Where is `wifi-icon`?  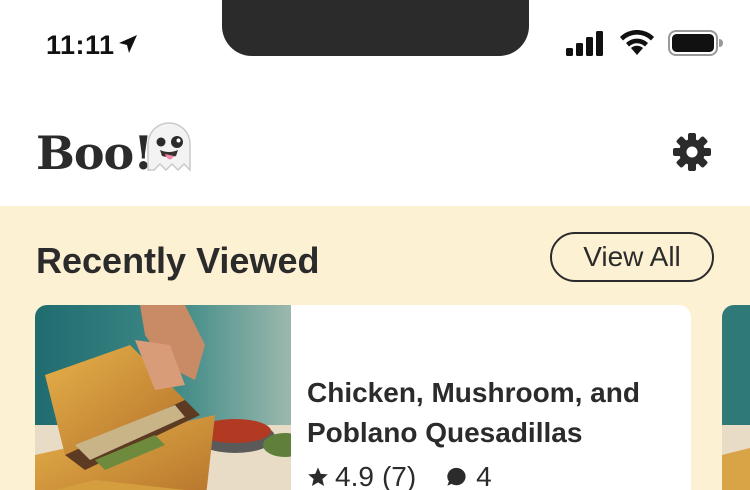 wifi-icon is located at coordinates (637, 42).